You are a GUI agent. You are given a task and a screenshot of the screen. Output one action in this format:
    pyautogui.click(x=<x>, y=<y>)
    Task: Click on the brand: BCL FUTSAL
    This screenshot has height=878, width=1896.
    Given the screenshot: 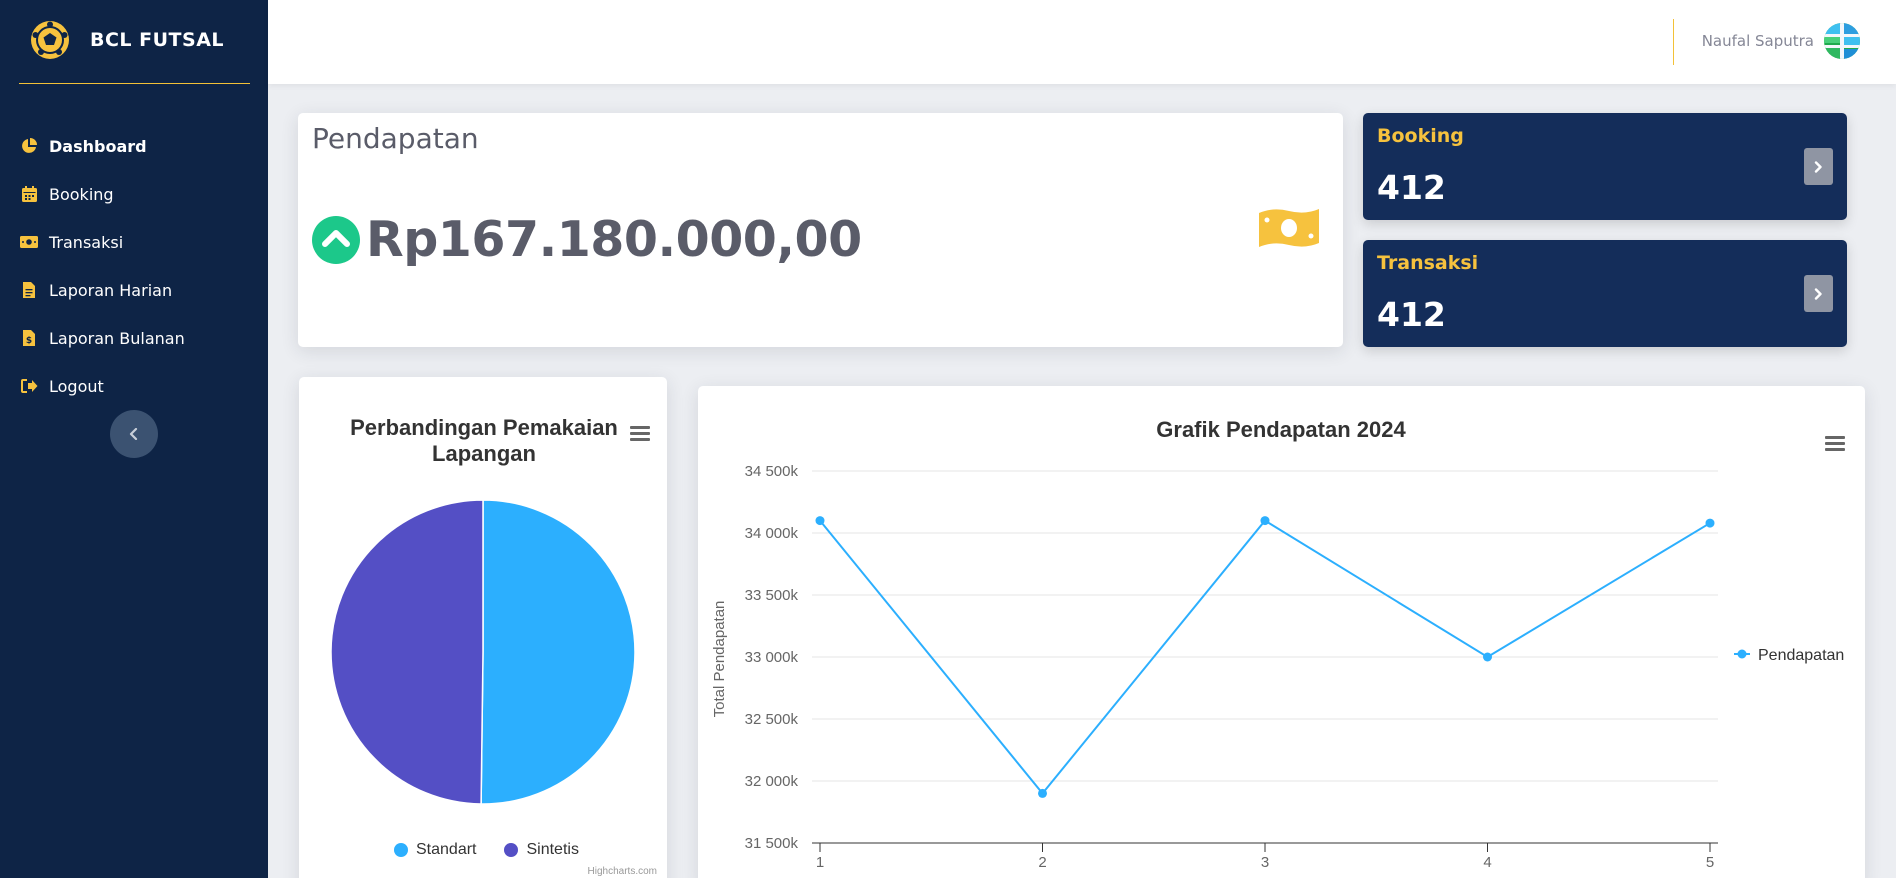 What is the action you would take?
    pyautogui.click(x=127, y=40)
    